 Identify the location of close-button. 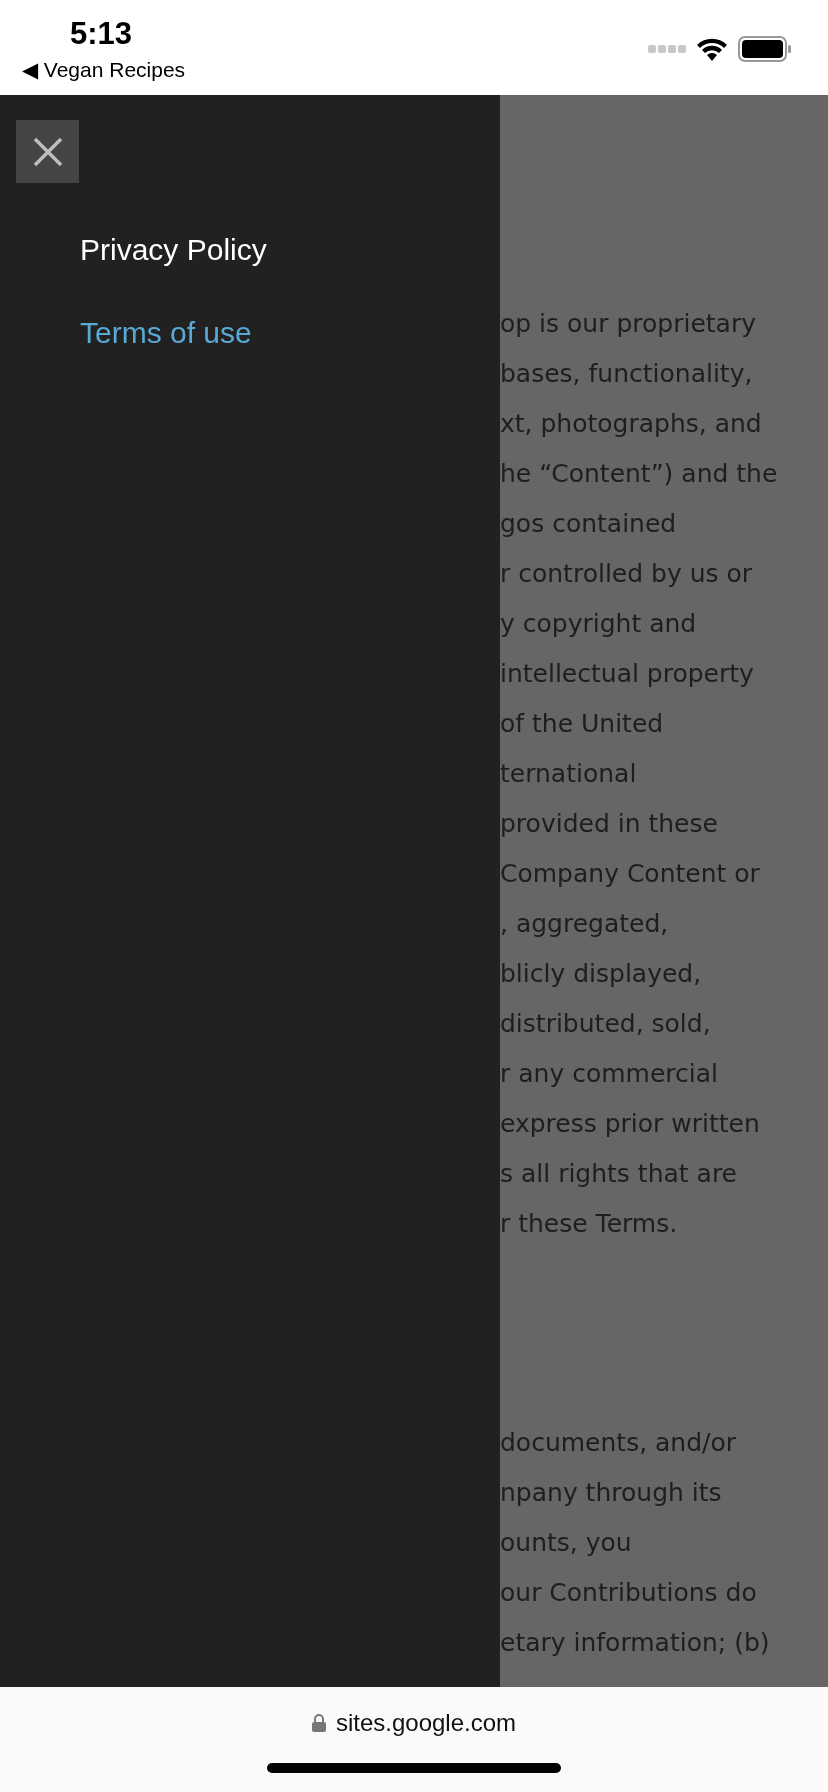
(47, 151).